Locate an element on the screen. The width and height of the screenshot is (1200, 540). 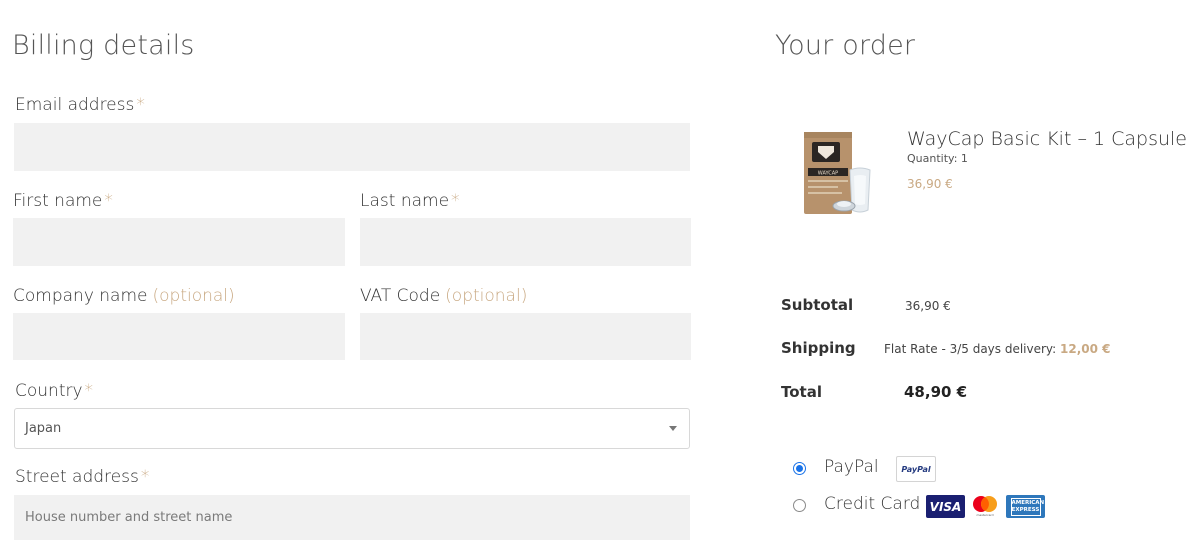
shipping-value: Flat Rate - 3/5 days delivery: 12,00 € is located at coordinates (997, 349).